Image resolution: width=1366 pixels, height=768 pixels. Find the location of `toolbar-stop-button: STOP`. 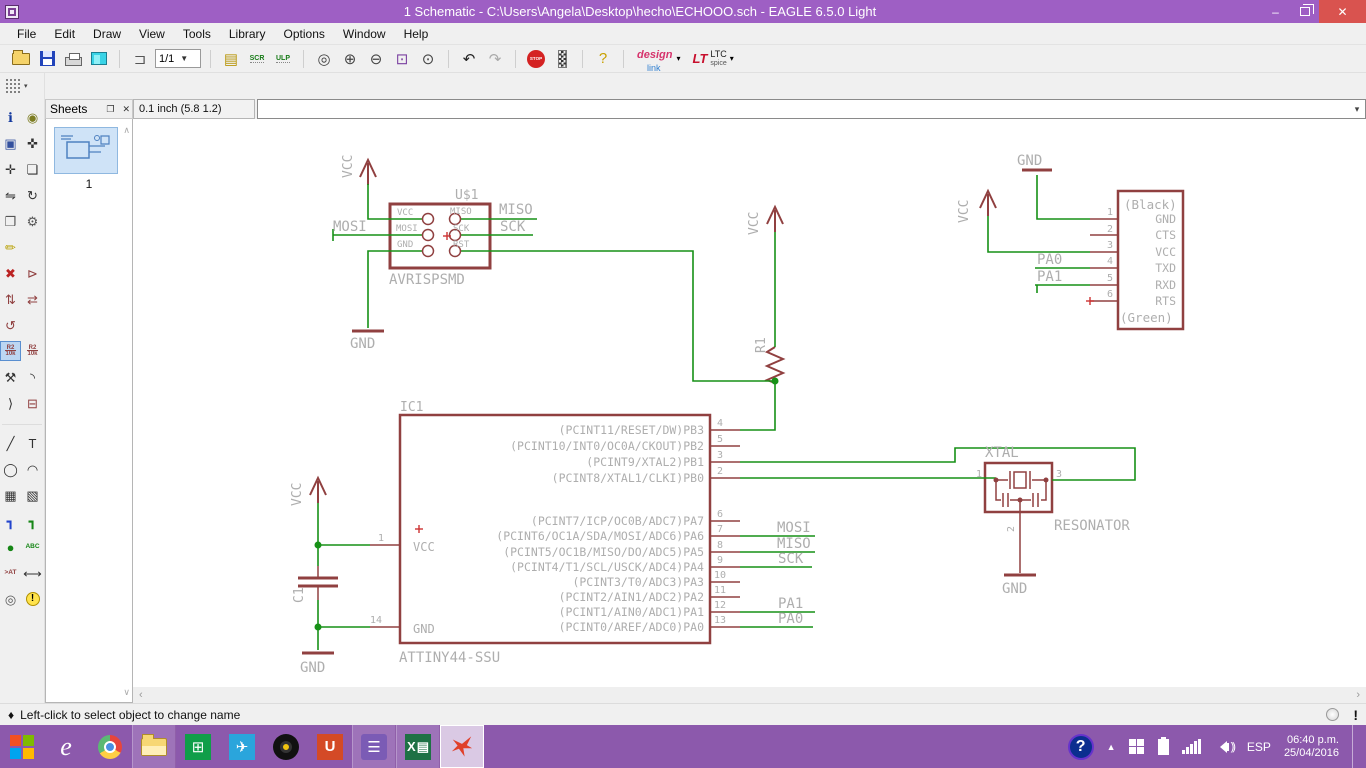

toolbar-stop-button: STOP is located at coordinates (536, 59).